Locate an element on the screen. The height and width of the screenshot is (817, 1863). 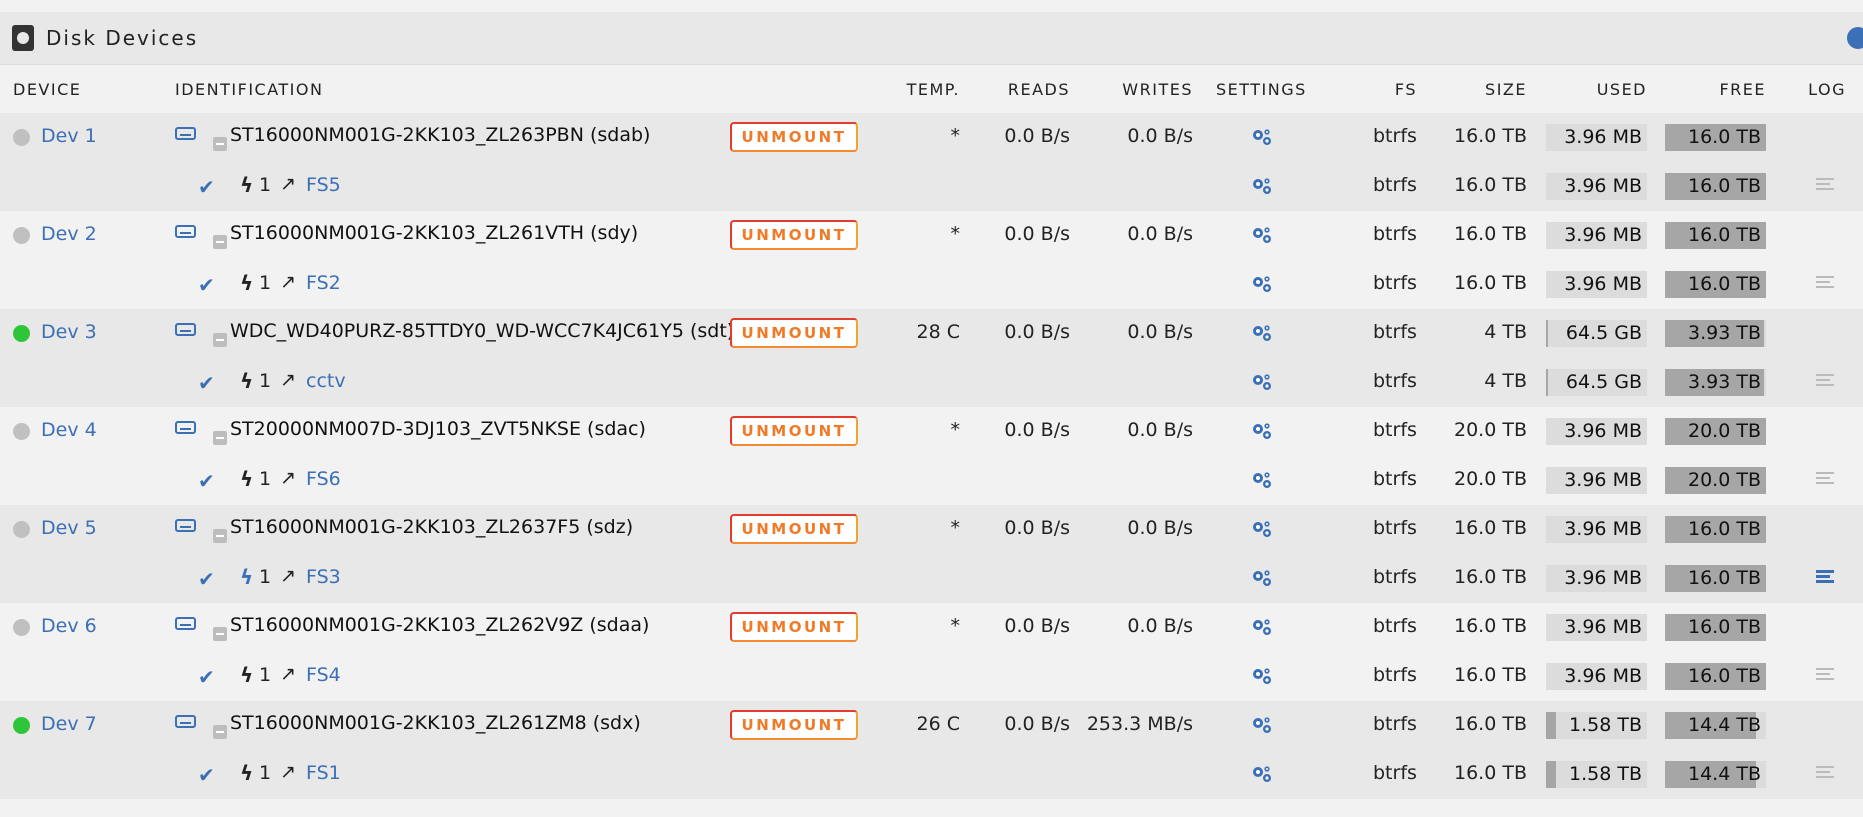
device-identification: ST20000NM007D-3DJ103_ZVT5NKSE (sdac) is located at coordinates (438, 429).